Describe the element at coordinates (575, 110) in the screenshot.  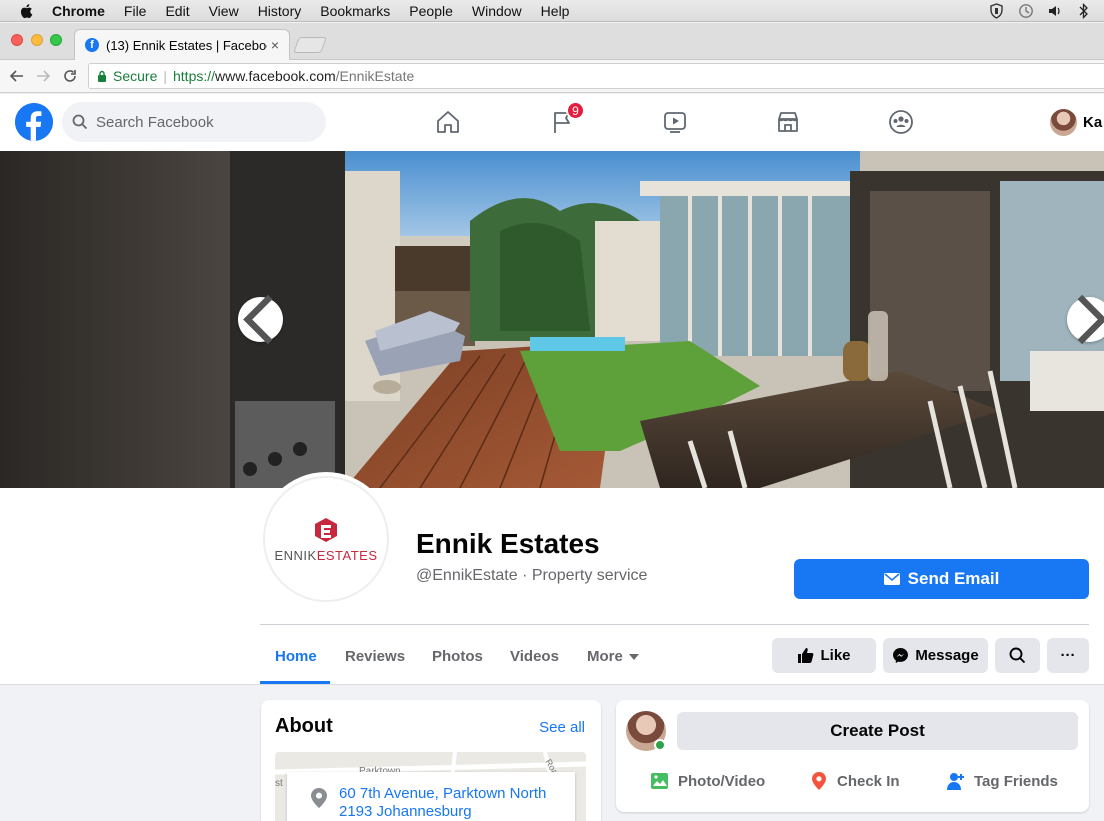
I see `notification-badge: 9` at that location.